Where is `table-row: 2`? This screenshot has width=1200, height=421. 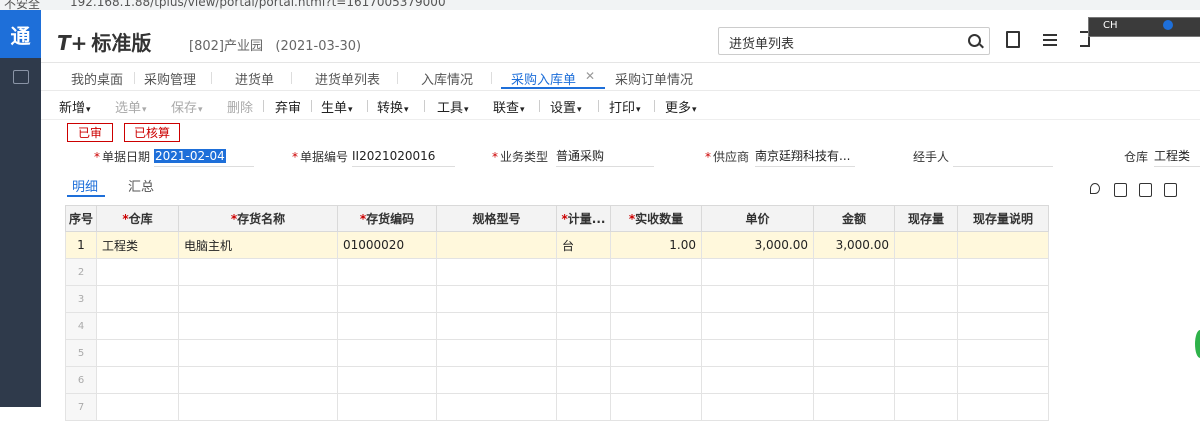
table-row: 2 is located at coordinates (557, 272).